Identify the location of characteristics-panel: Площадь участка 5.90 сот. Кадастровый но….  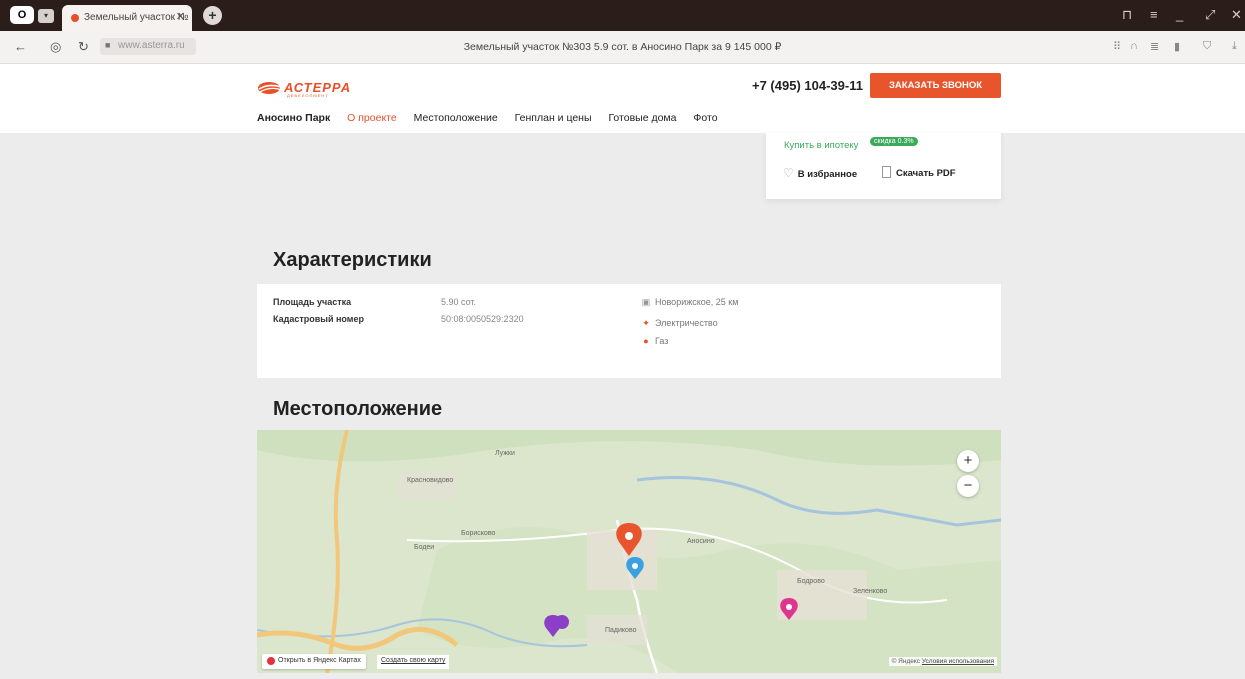
(629, 331).